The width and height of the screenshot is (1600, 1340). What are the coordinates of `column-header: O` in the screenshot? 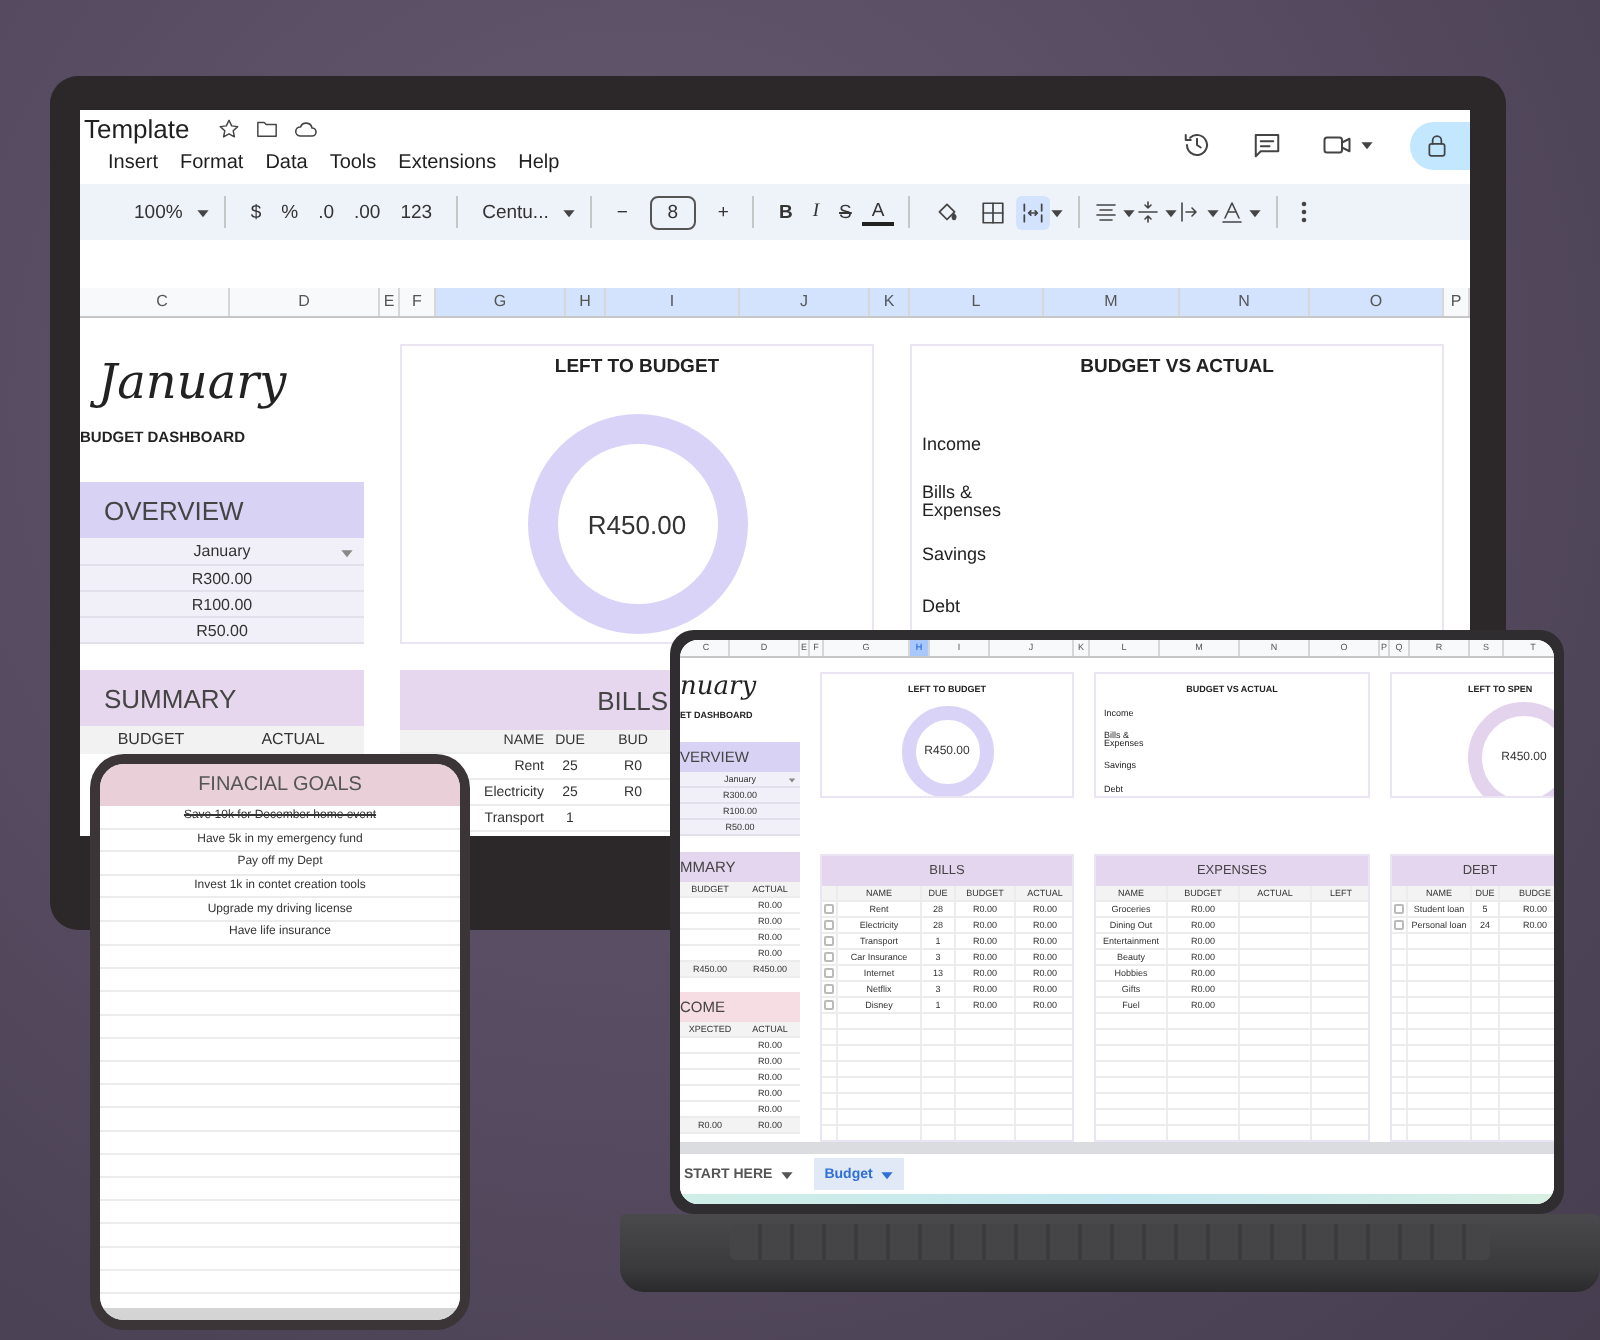 It's located at (1377, 302).